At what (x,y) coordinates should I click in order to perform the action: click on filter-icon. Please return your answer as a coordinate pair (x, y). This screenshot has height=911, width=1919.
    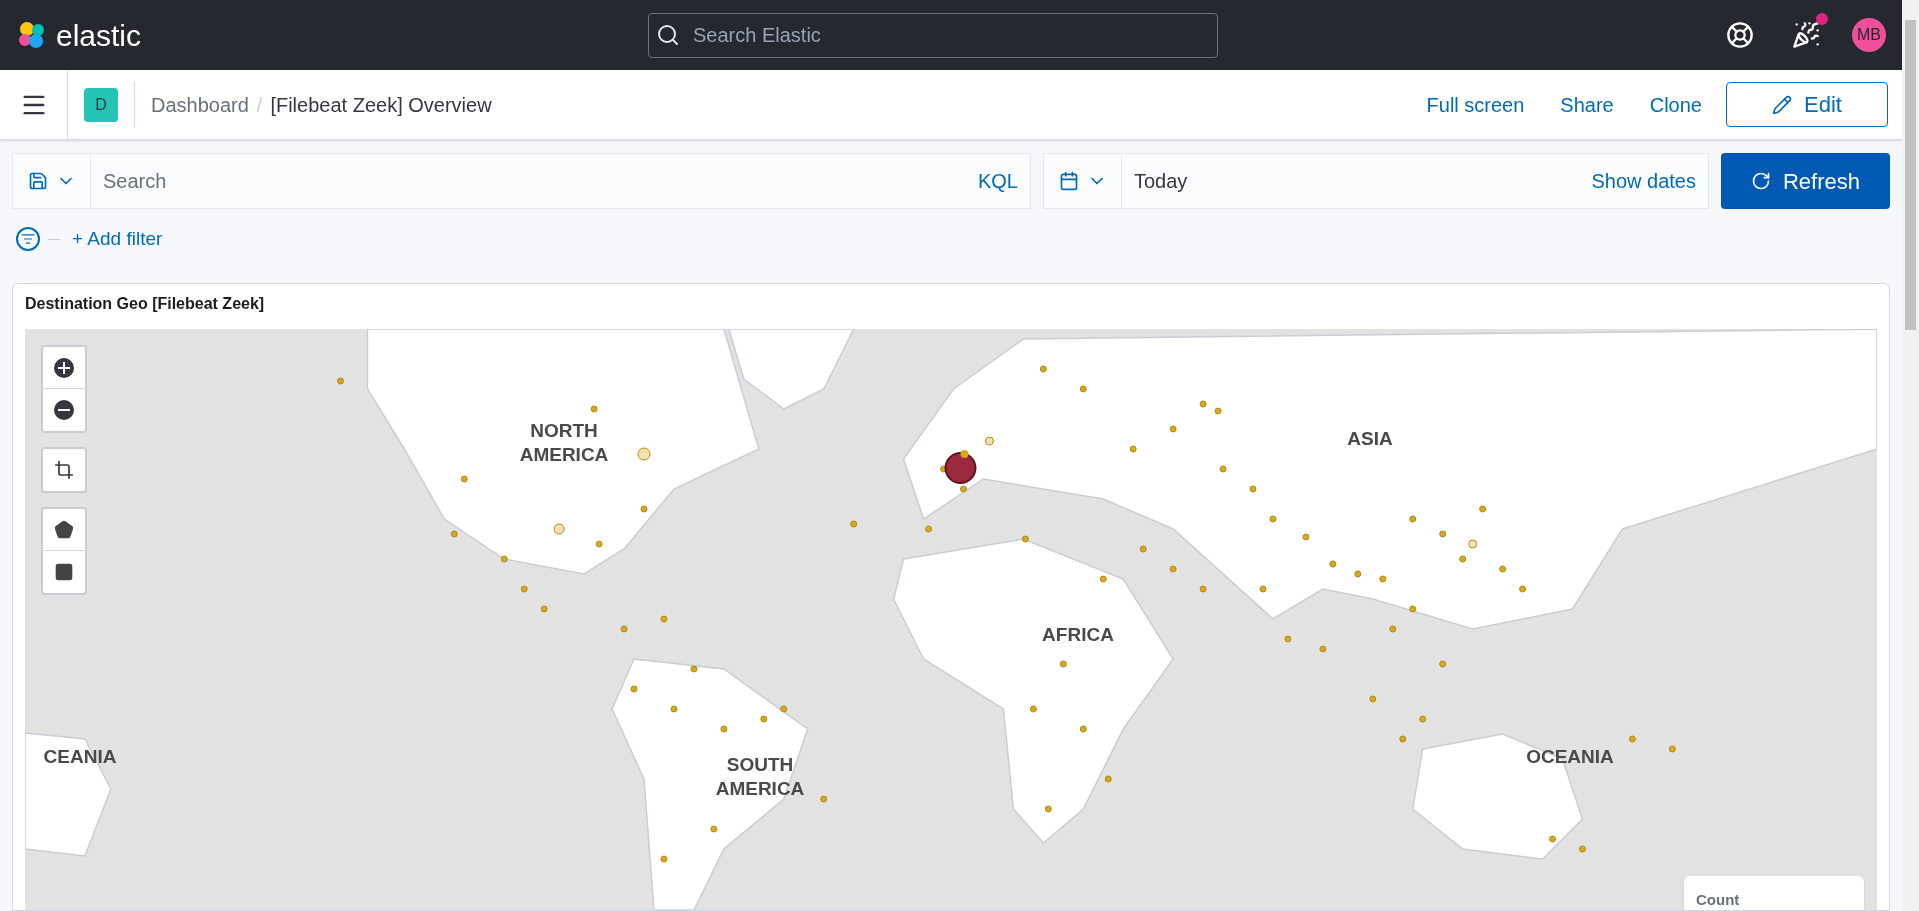
    Looking at the image, I should click on (28, 239).